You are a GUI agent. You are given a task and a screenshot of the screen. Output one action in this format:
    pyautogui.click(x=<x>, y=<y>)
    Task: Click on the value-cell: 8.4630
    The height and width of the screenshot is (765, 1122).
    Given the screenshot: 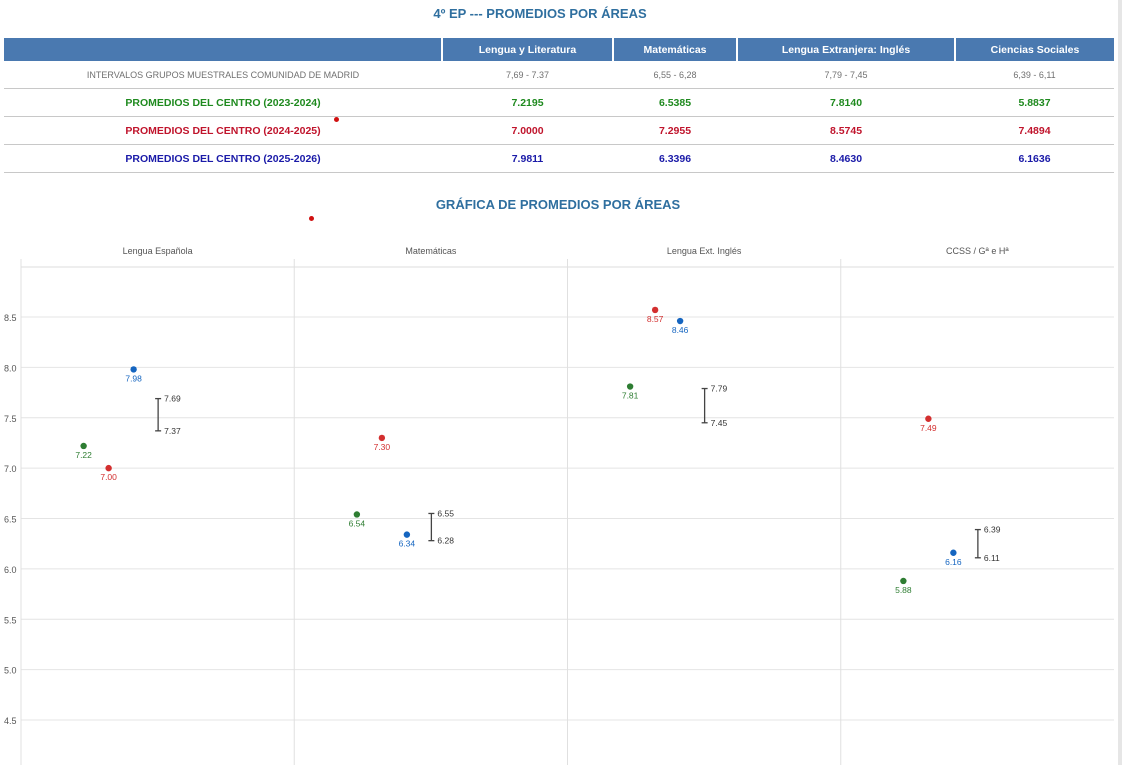 What is the action you would take?
    pyautogui.click(x=846, y=158)
    